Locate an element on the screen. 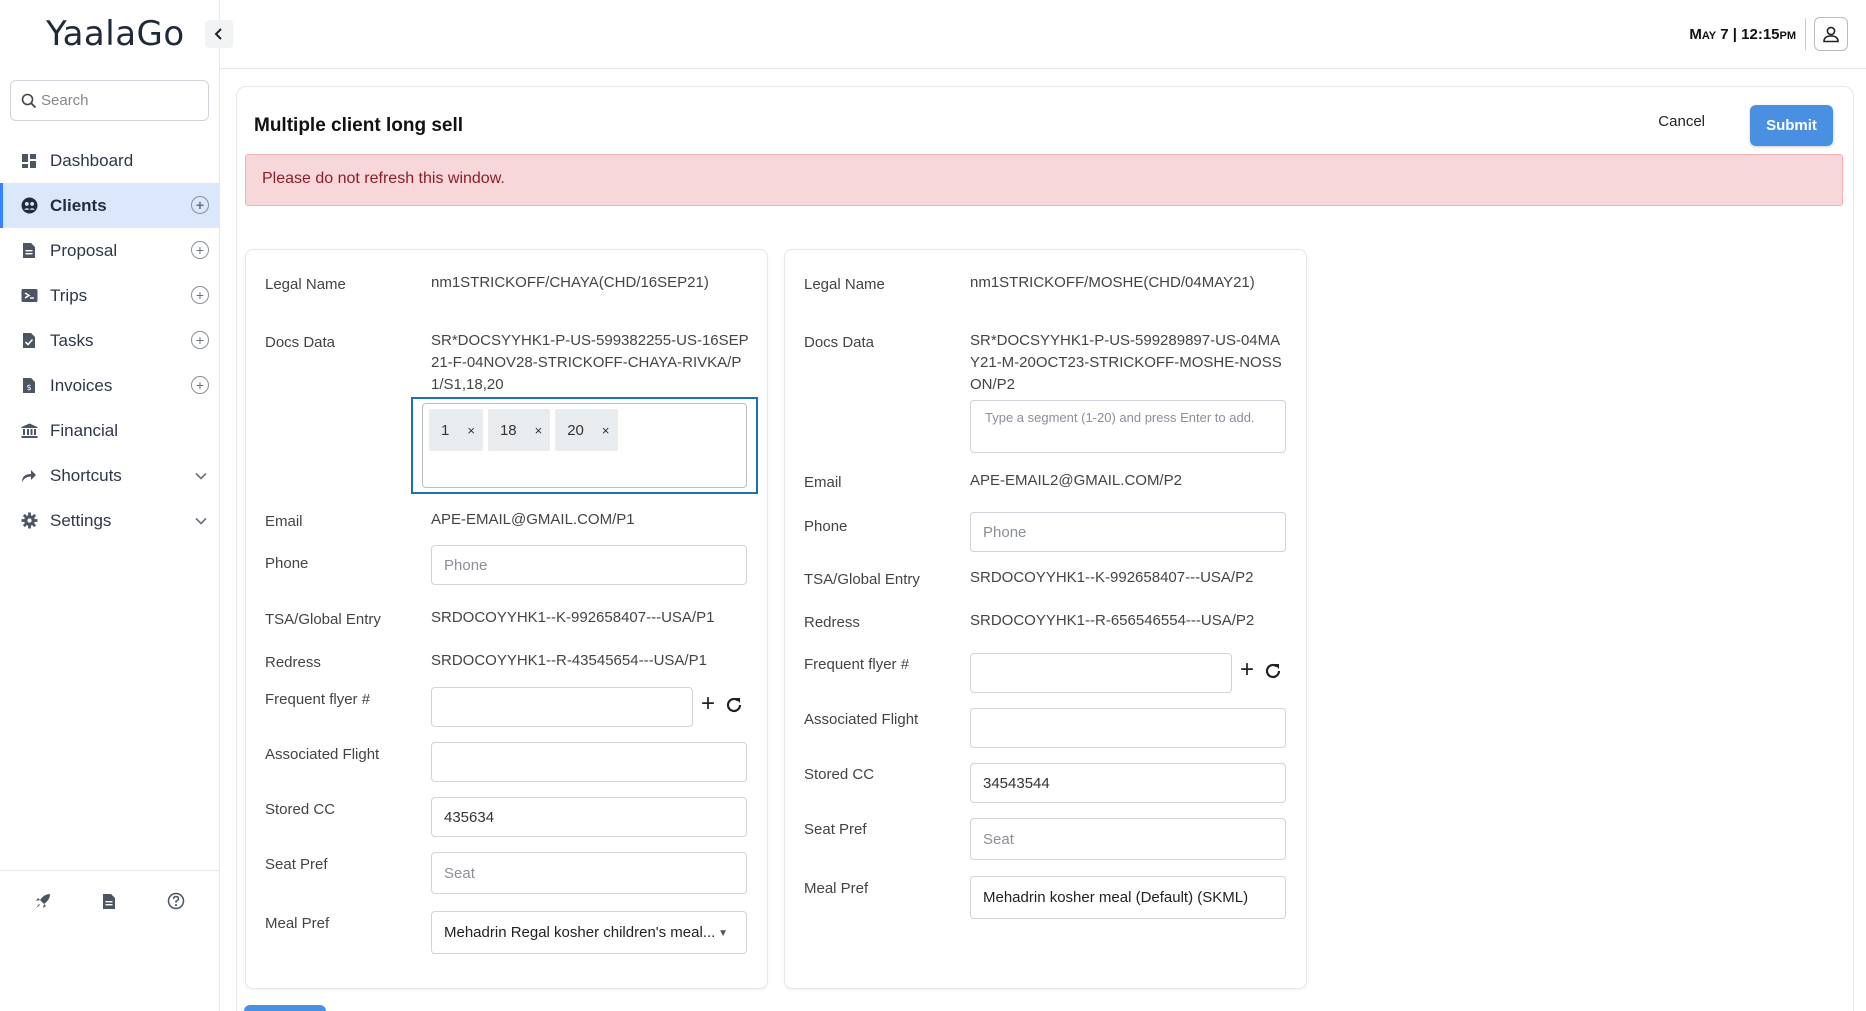 This screenshot has width=1866, height=1011. add-proposal-icon: + is located at coordinates (200, 250).